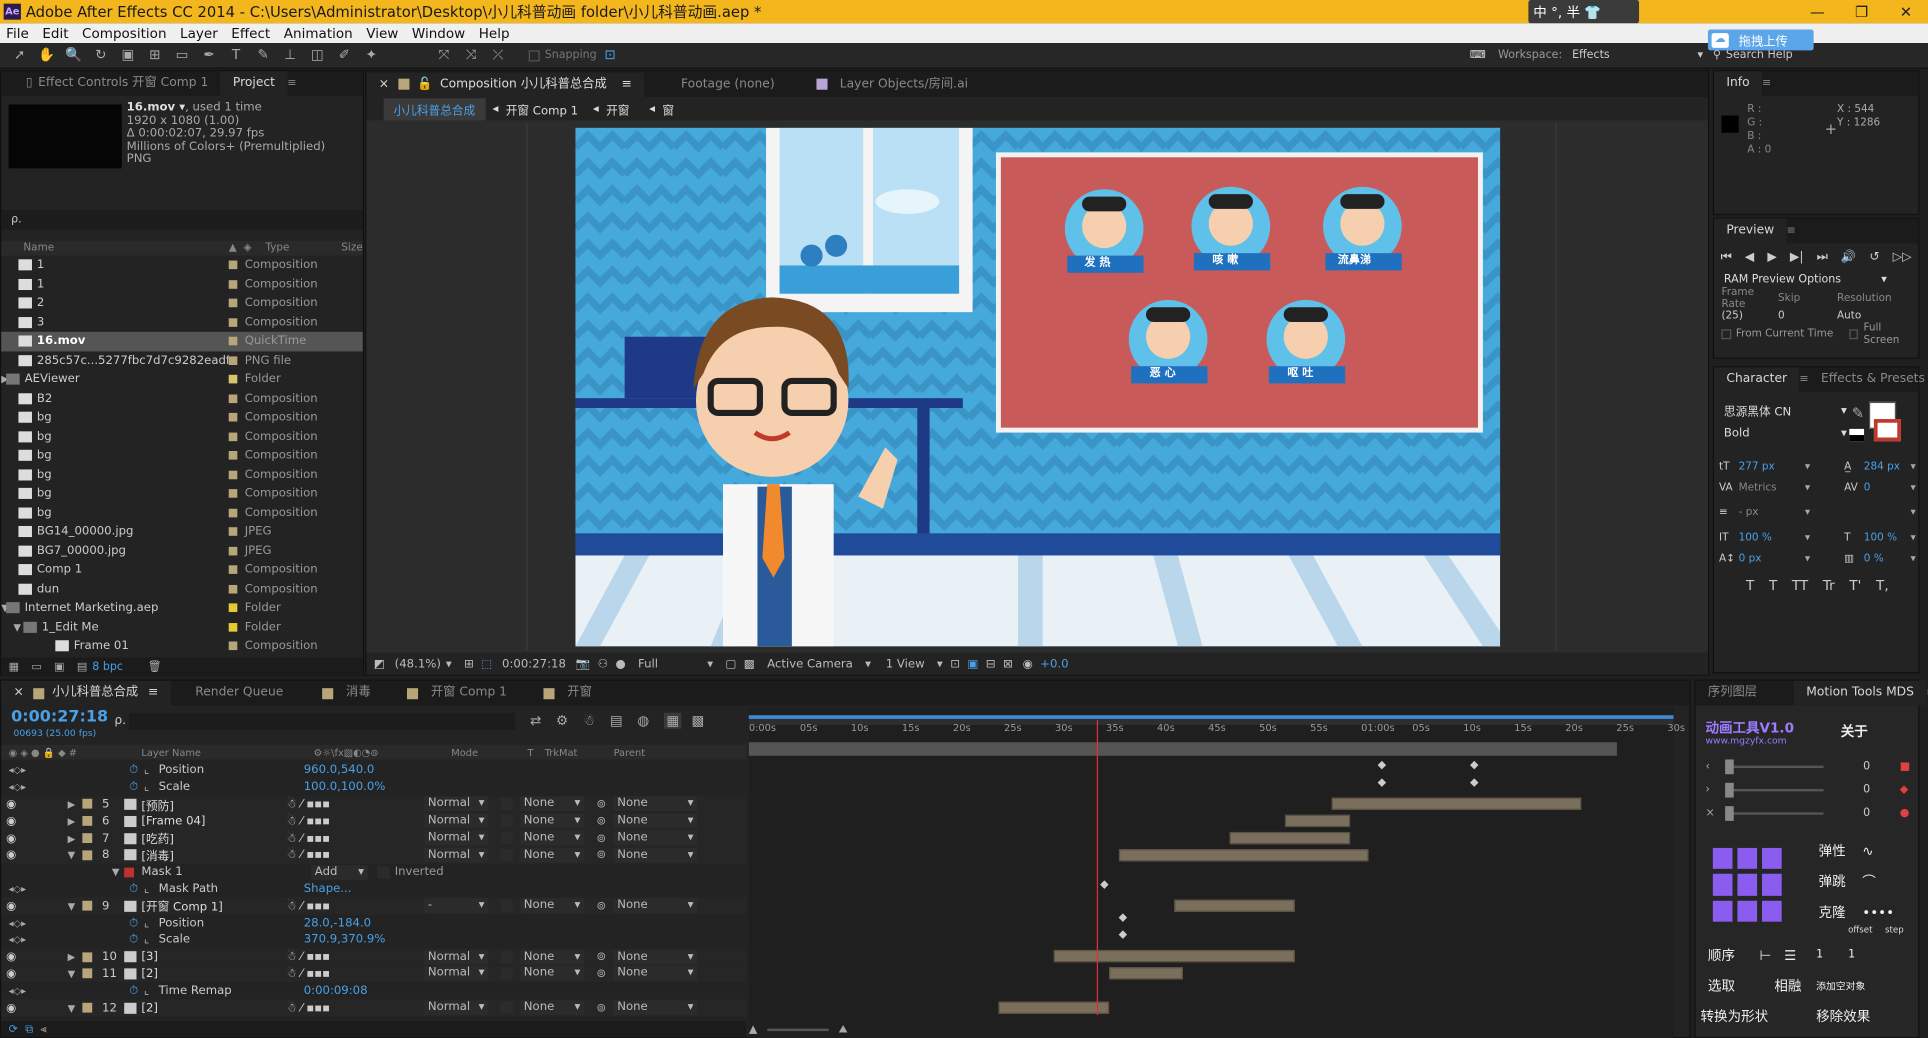  What do you see at coordinates (1715, 813) in the screenshot?
I see `collapse-icon: ×` at bounding box center [1715, 813].